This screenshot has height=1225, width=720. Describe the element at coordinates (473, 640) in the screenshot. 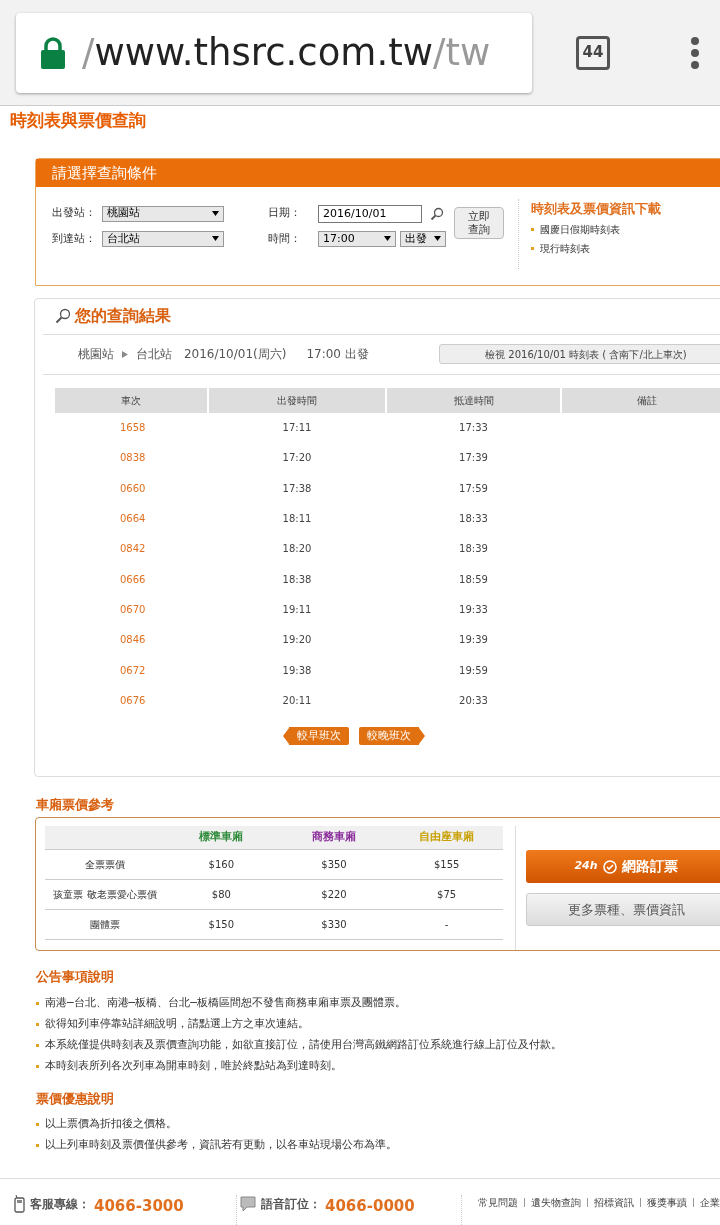

I see `arrival-time: 19:39` at that location.